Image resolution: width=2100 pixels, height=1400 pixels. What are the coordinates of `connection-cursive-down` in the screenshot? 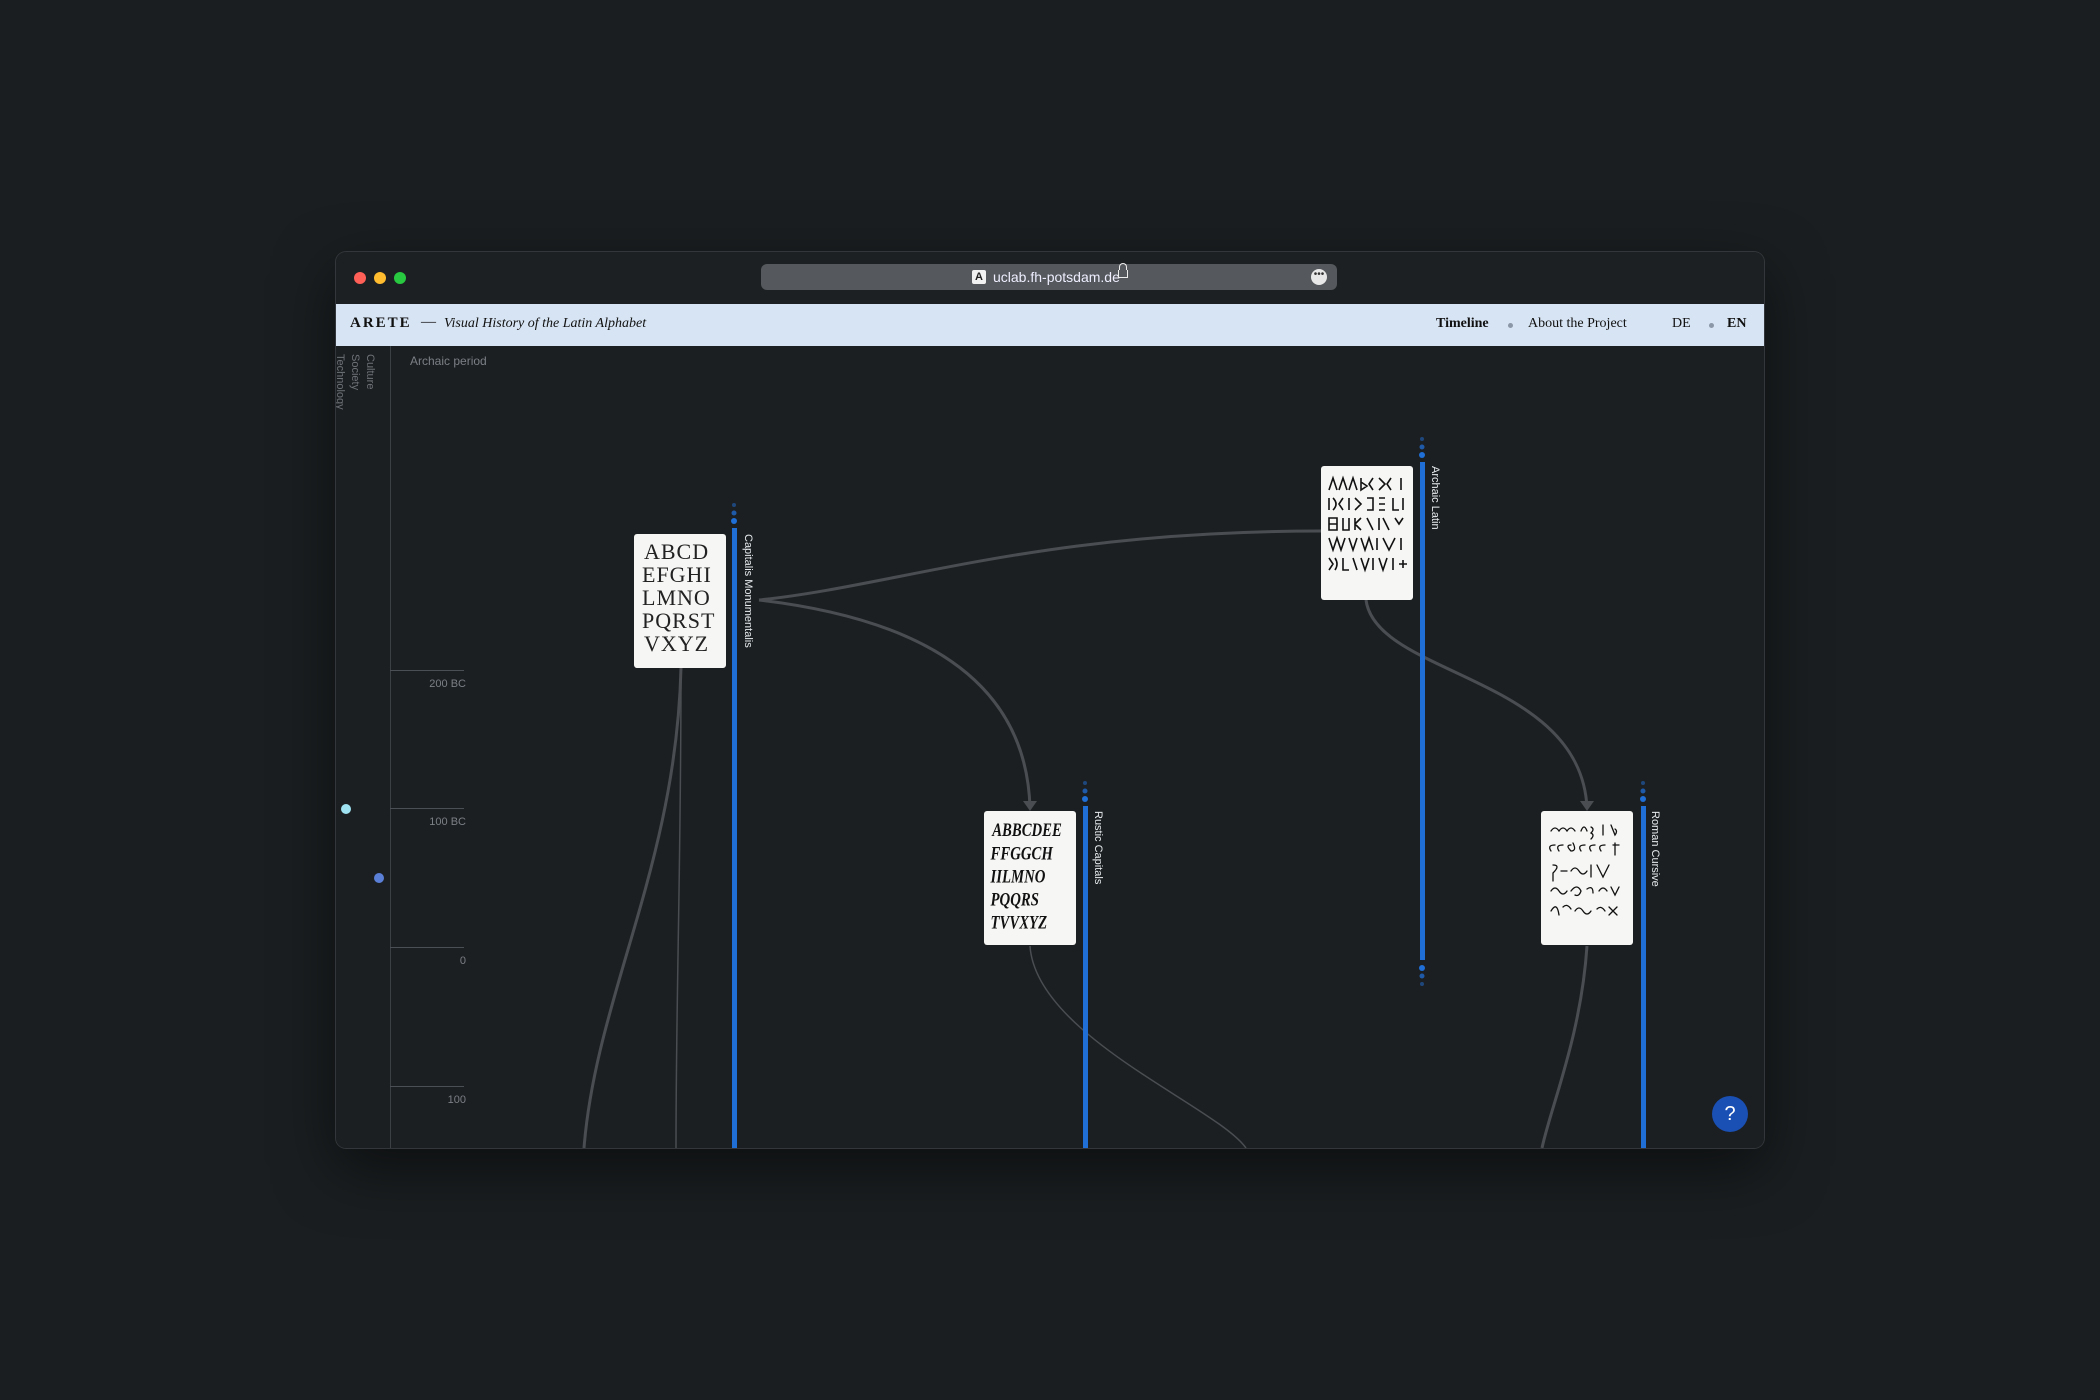 It's located at (1564, 1046).